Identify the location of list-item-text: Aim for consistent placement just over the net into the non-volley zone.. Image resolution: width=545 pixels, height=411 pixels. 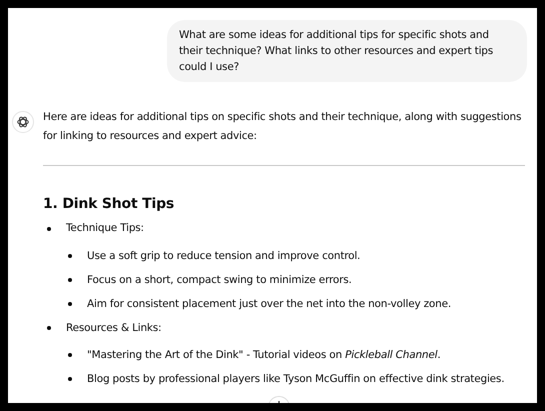
(269, 303).